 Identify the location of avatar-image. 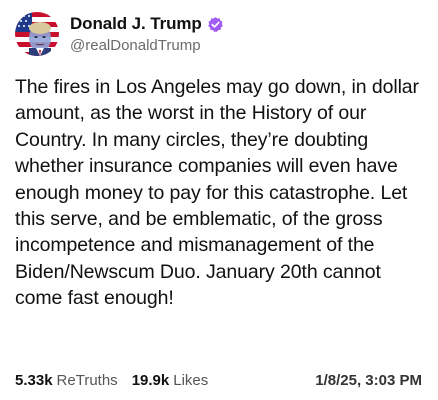
(37, 34).